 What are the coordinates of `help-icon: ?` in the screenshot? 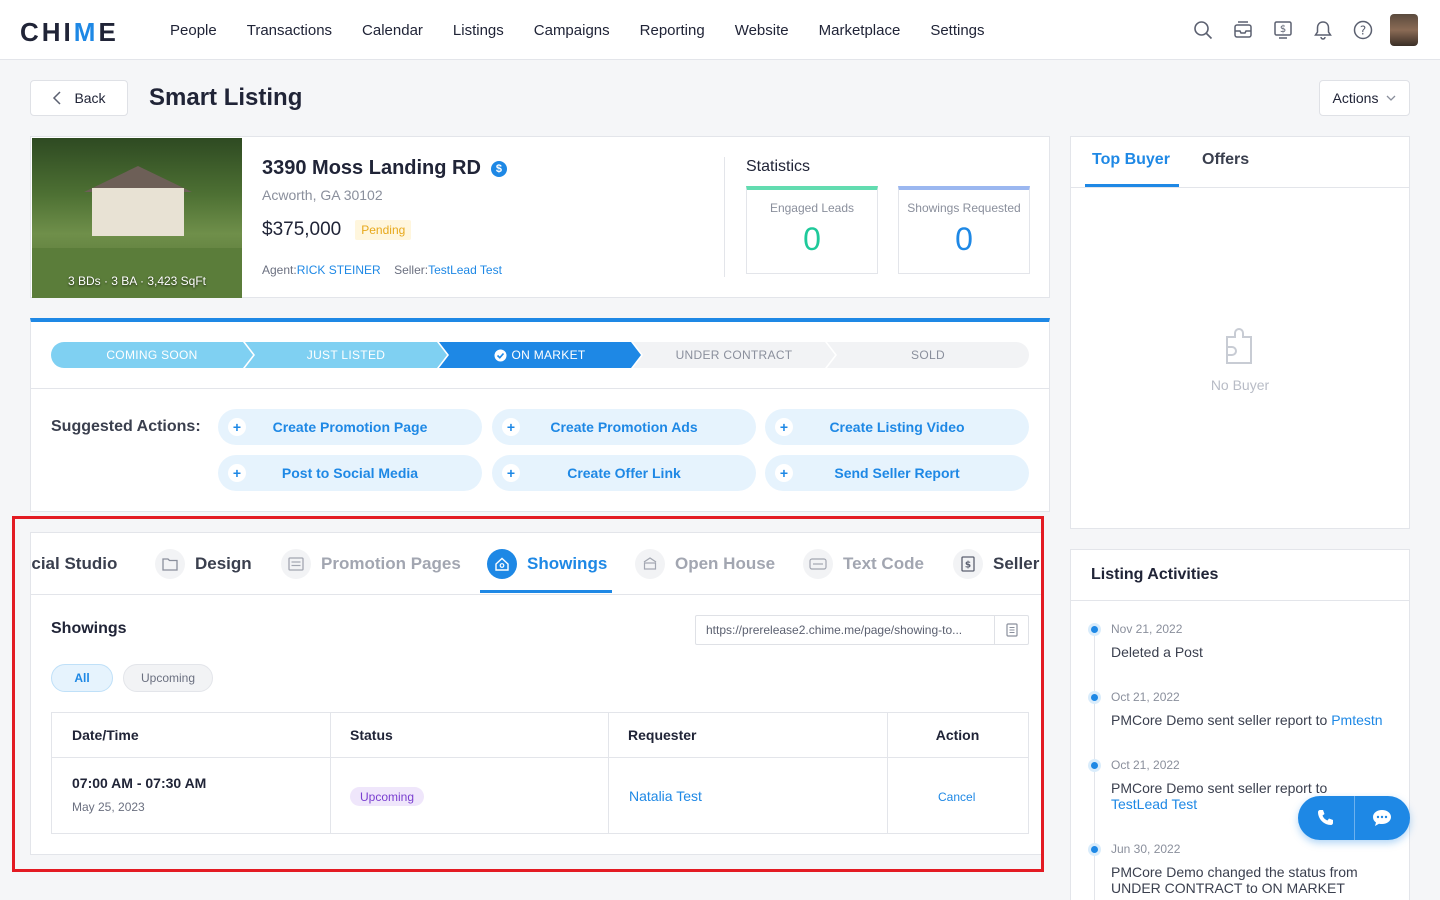 It's located at (1363, 30).